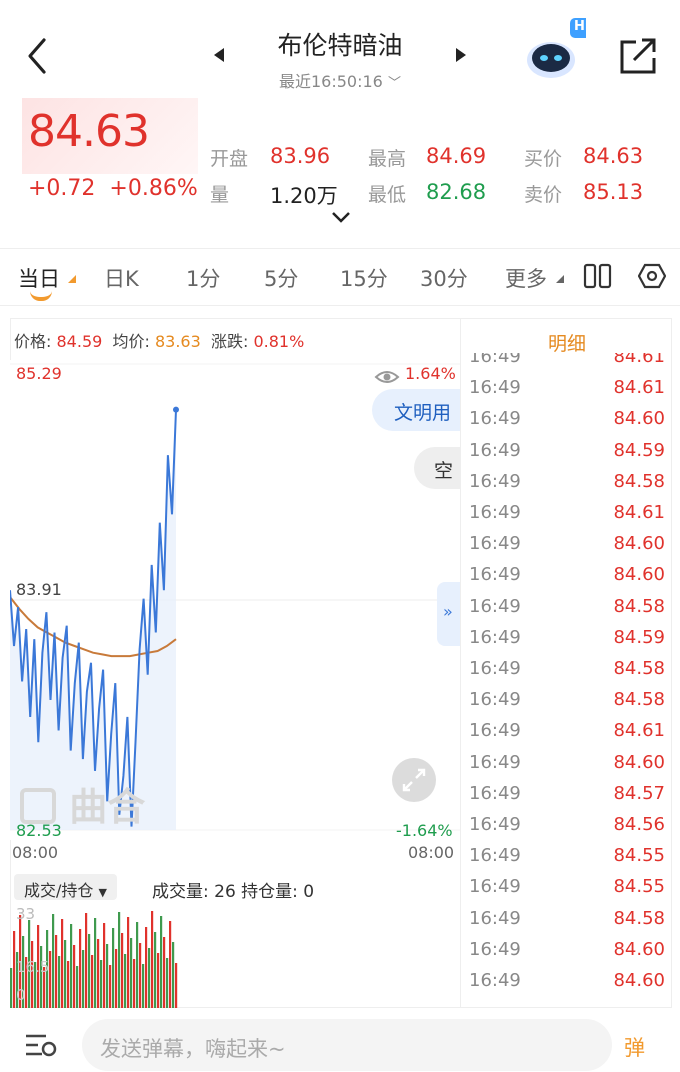 The height and width of the screenshot is (1072, 680). What do you see at coordinates (559, 49) in the screenshot?
I see `ai-assistant-button: Hi` at bounding box center [559, 49].